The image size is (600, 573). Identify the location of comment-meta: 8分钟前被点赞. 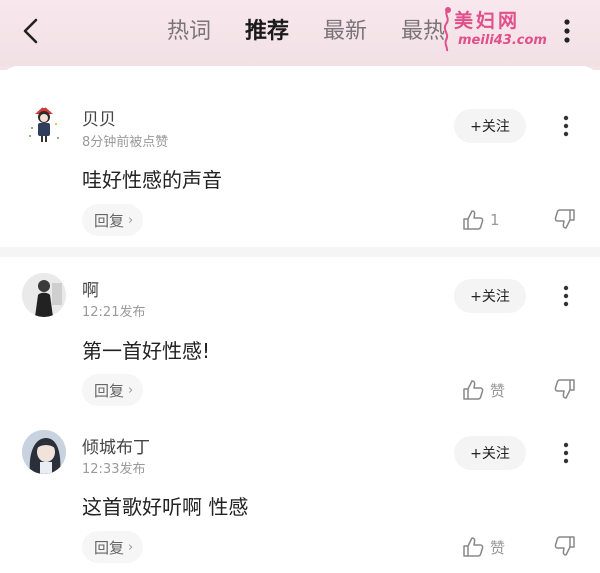
(125, 142).